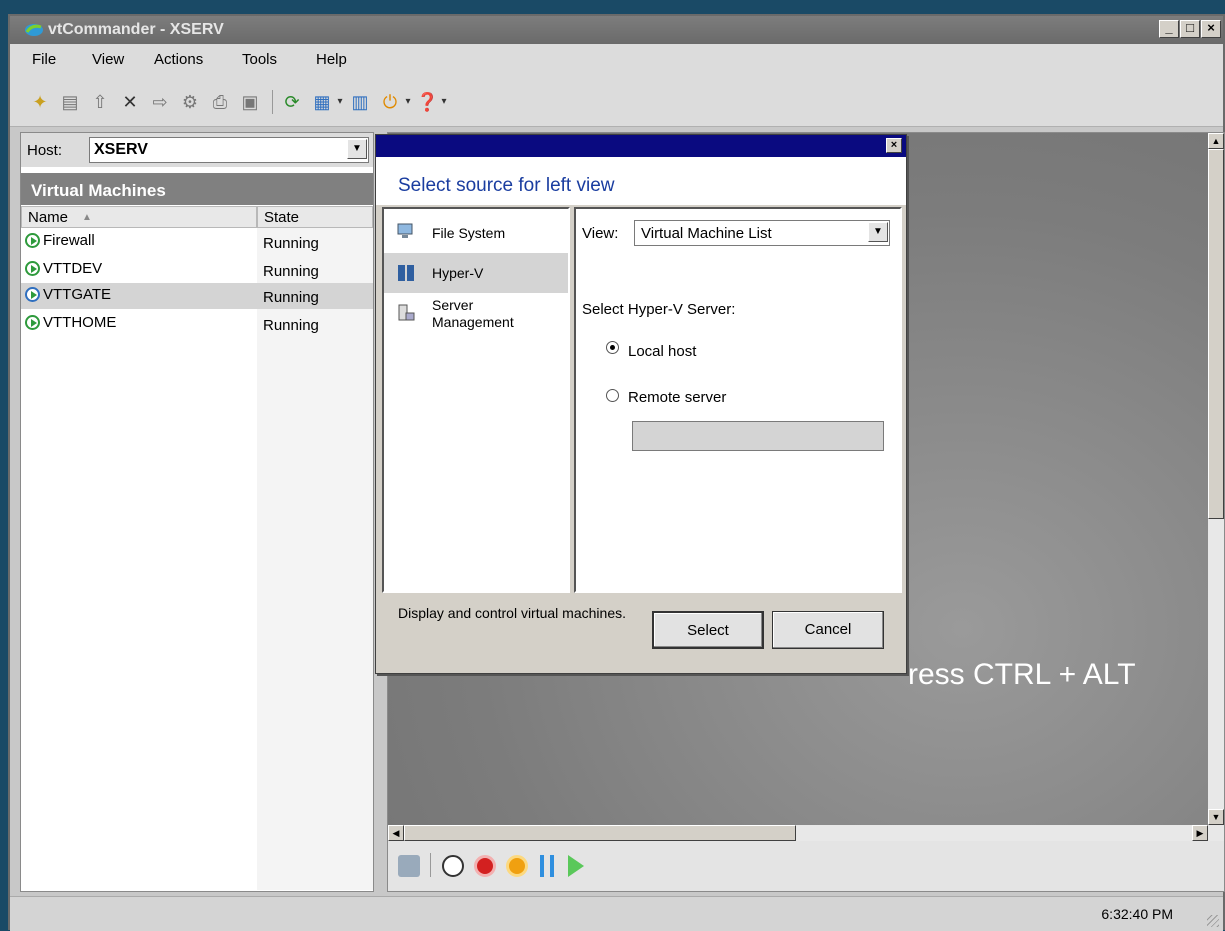 The height and width of the screenshot is (931, 1225). I want to click on source-label: File System, so click(469, 233).